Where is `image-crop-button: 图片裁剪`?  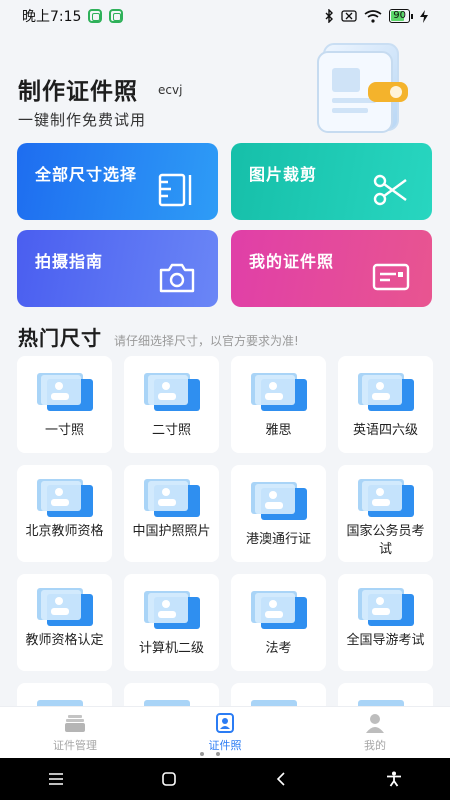
image-crop-button: 图片裁剪 is located at coordinates (331, 181).